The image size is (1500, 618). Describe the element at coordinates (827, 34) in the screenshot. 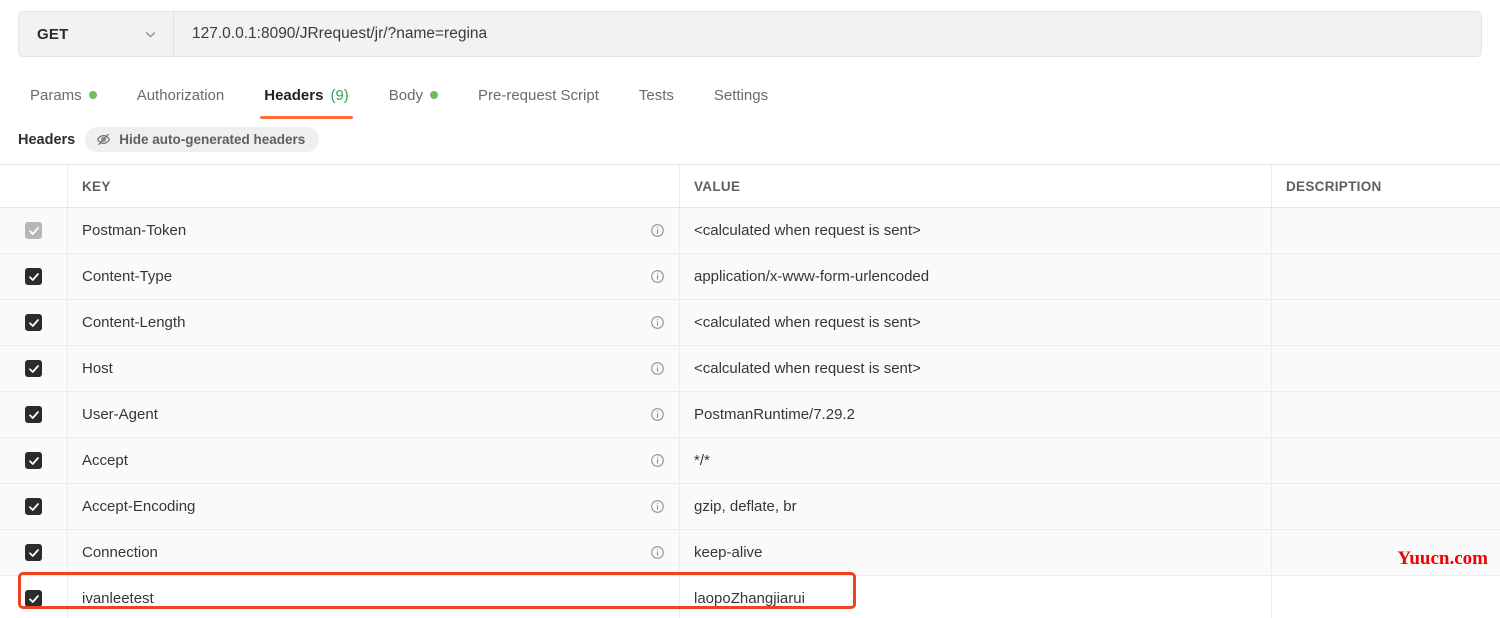

I see `request-url-input: 127.0.0.1:8090/JRrequest/jr/?name=regina` at that location.